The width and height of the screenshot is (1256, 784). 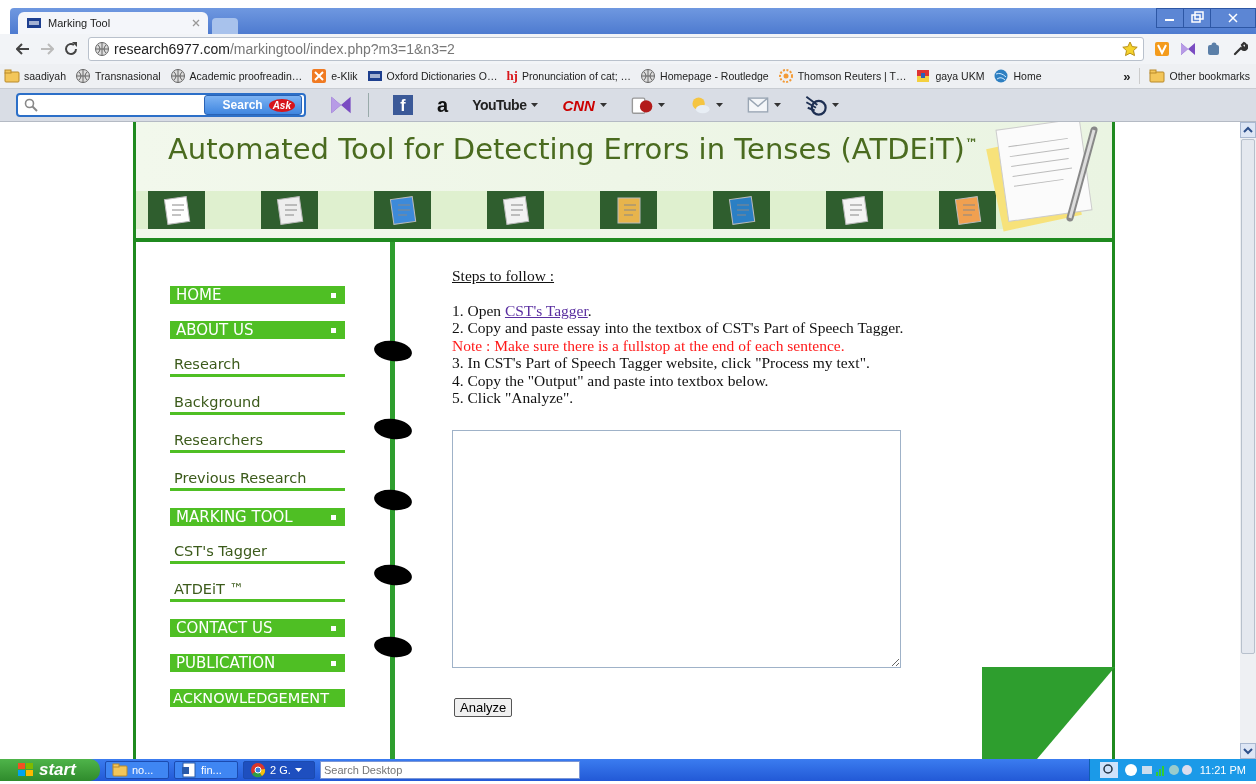 I want to click on bookmark: saadiyah, so click(x=35, y=76).